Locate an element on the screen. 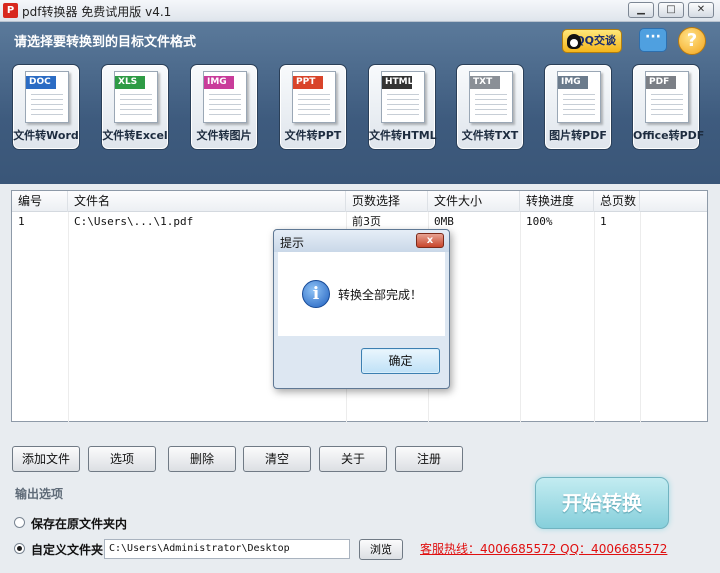  radio-custom-folder-label: 自定义文件夹 is located at coordinates (67, 549).